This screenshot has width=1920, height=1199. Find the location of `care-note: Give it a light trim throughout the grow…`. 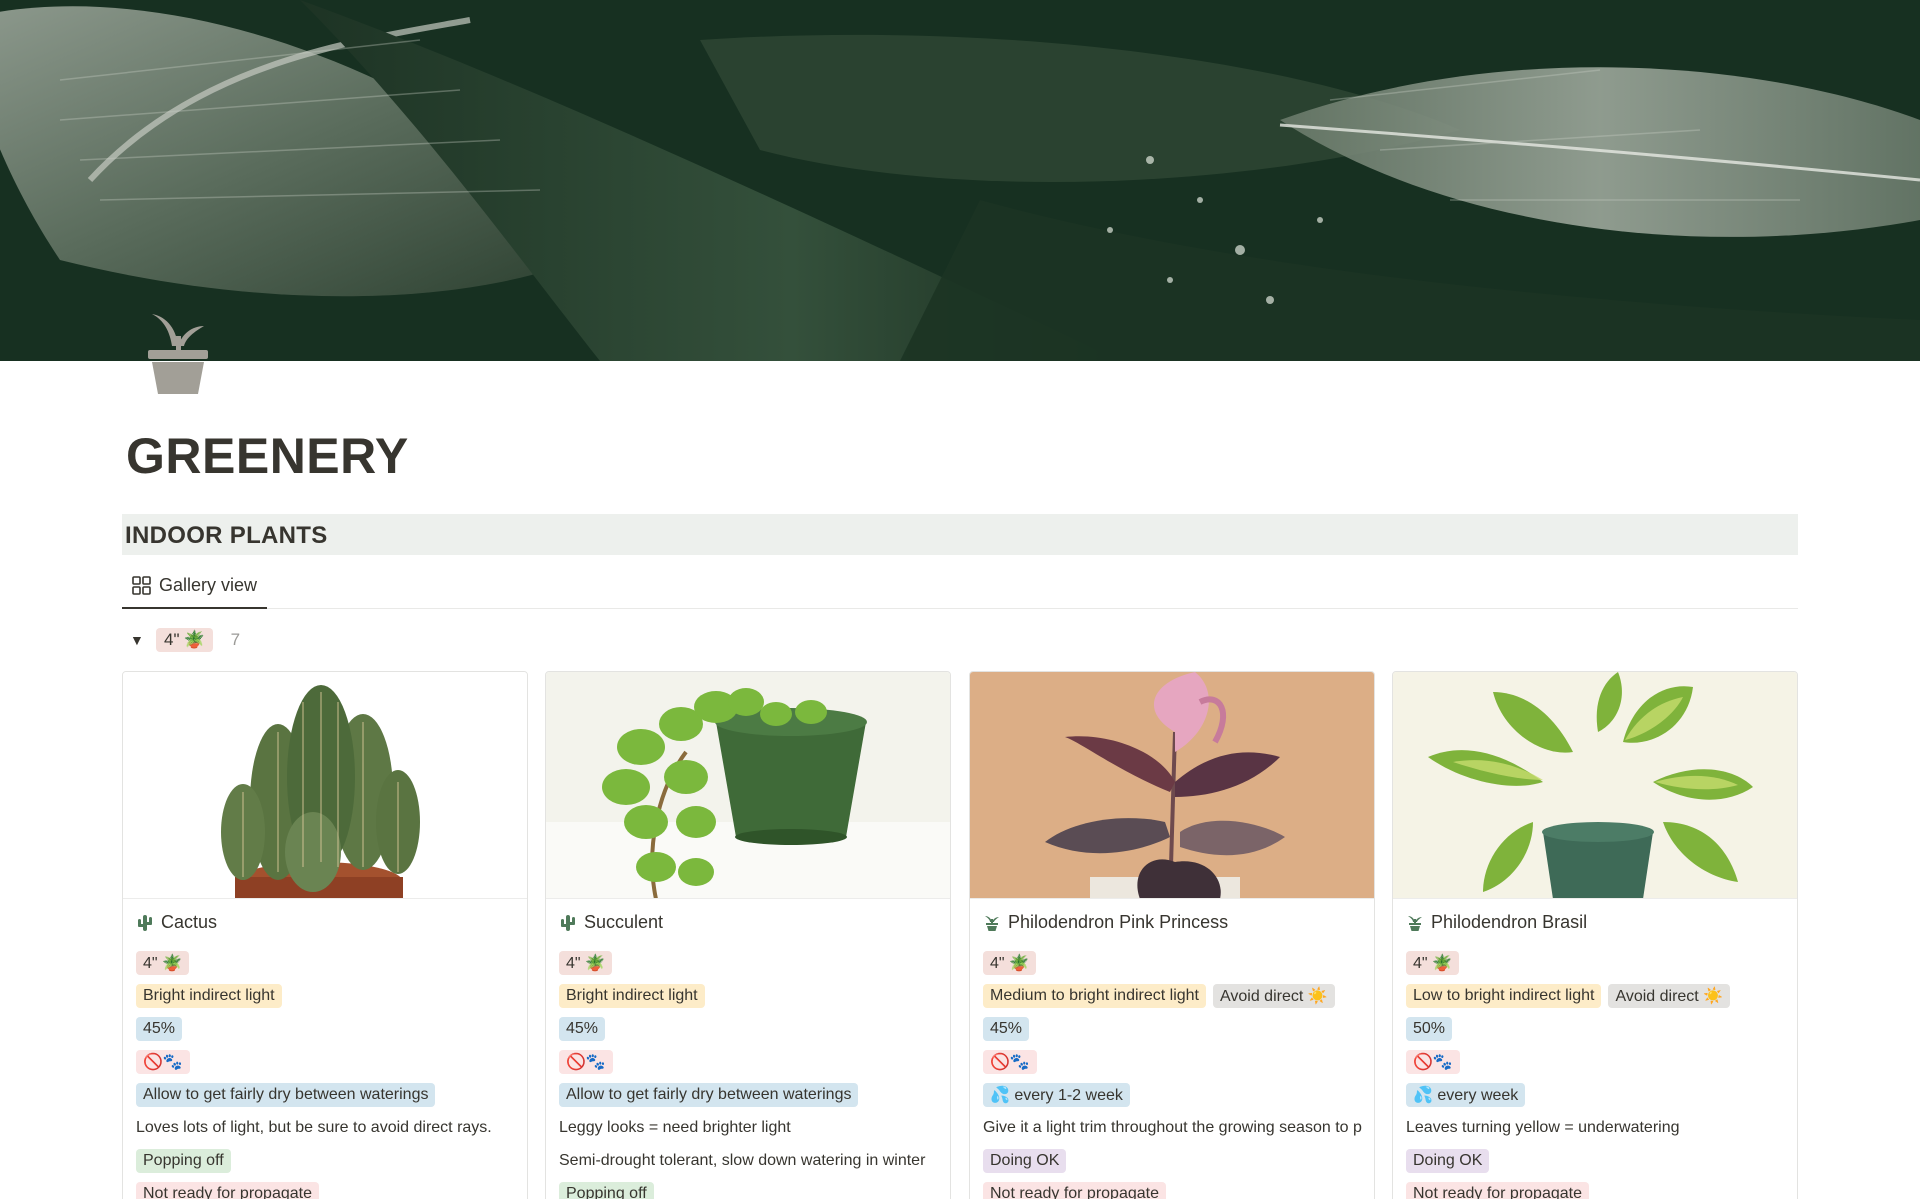

care-note: Give it a light trim throughout the grow… is located at coordinates (1172, 1127).